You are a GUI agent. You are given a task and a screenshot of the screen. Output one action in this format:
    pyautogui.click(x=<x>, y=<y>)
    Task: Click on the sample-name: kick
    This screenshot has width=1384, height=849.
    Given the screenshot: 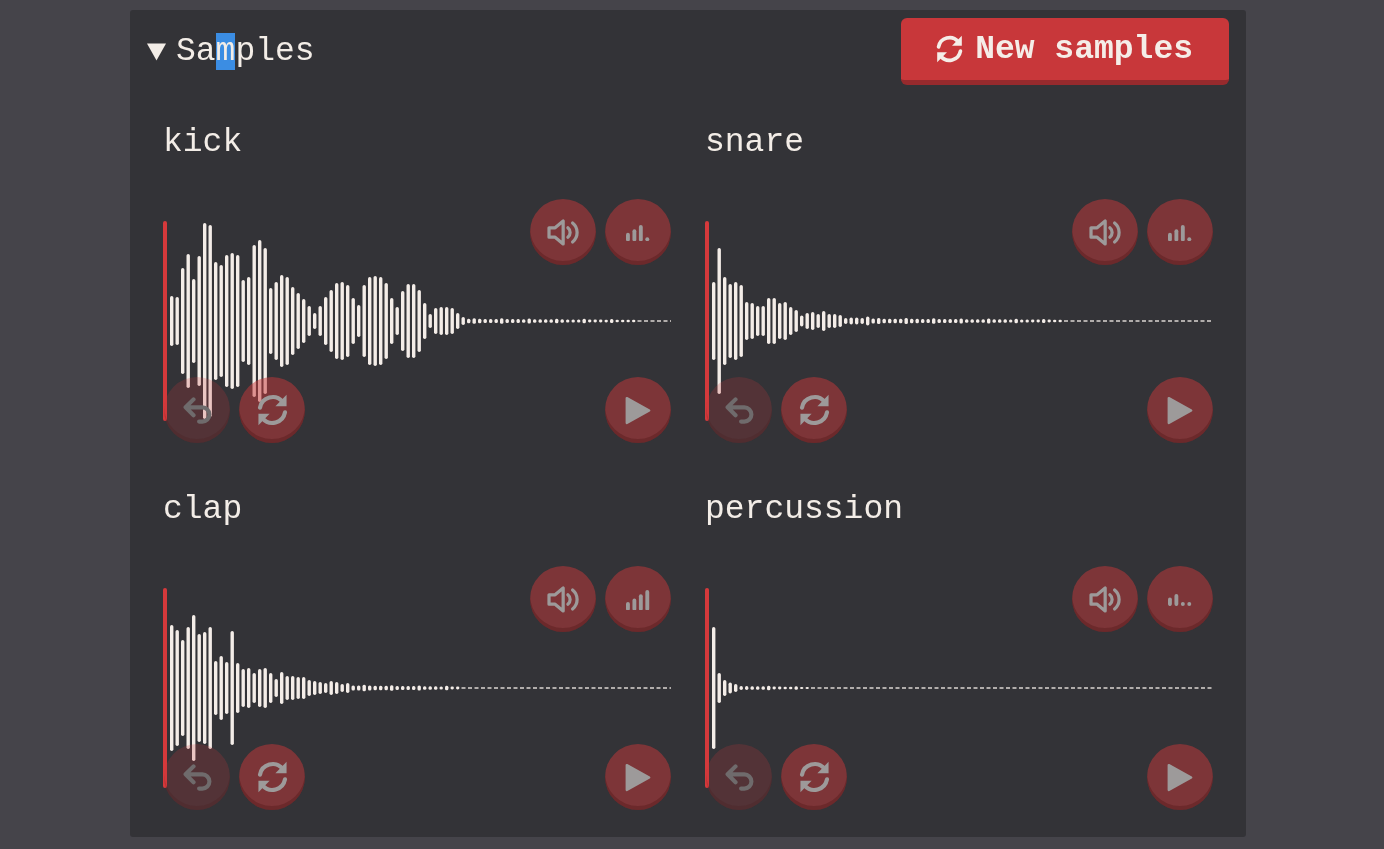 What is the action you would take?
    pyautogui.click(x=203, y=143)
    